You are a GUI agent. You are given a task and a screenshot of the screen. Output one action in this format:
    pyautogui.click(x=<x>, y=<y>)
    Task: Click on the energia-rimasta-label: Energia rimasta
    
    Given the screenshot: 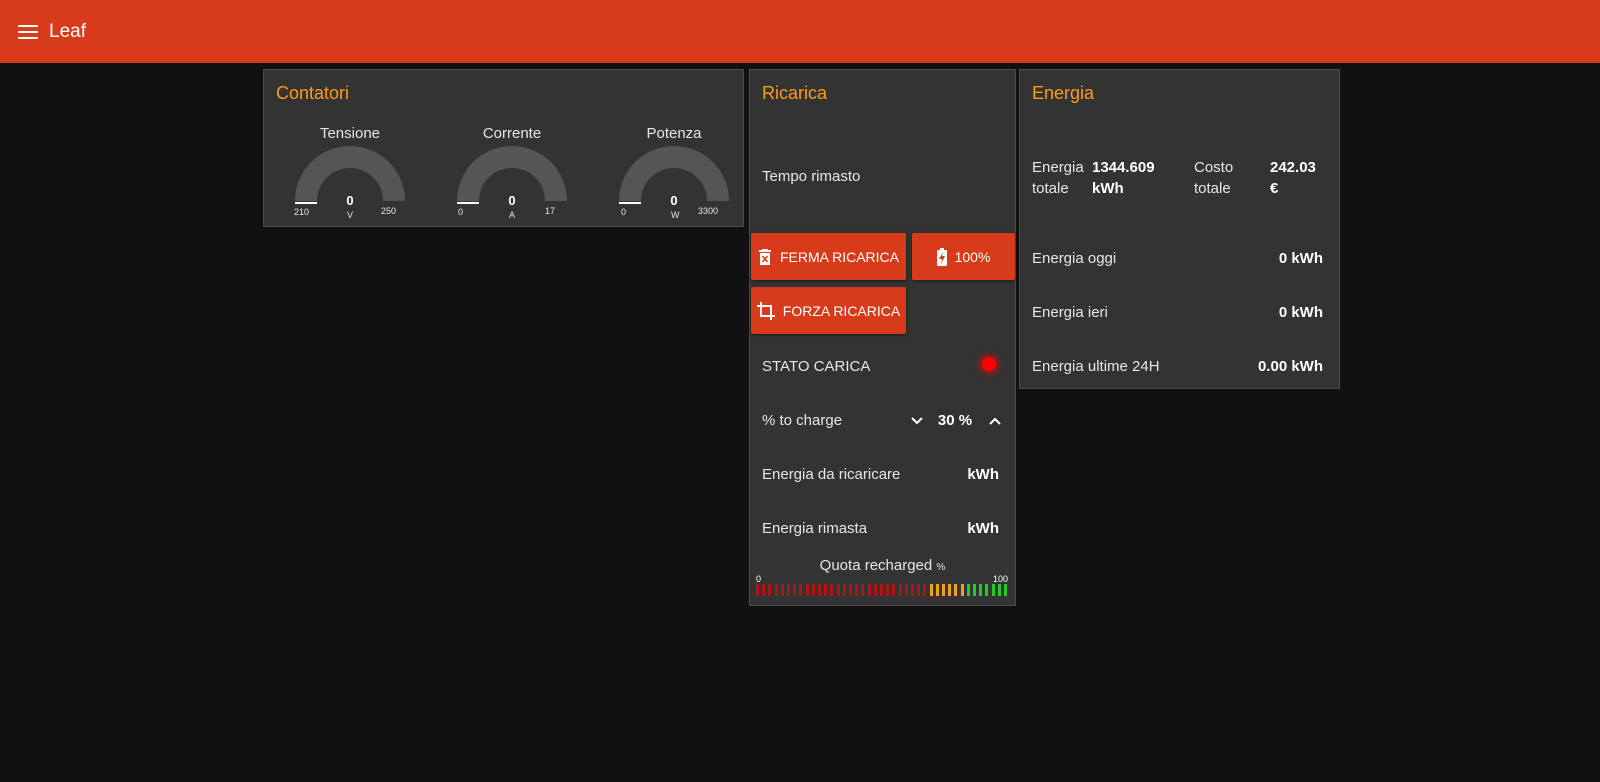 What is the action you would take?
    pyautogui.click(x=815, y=528)
    